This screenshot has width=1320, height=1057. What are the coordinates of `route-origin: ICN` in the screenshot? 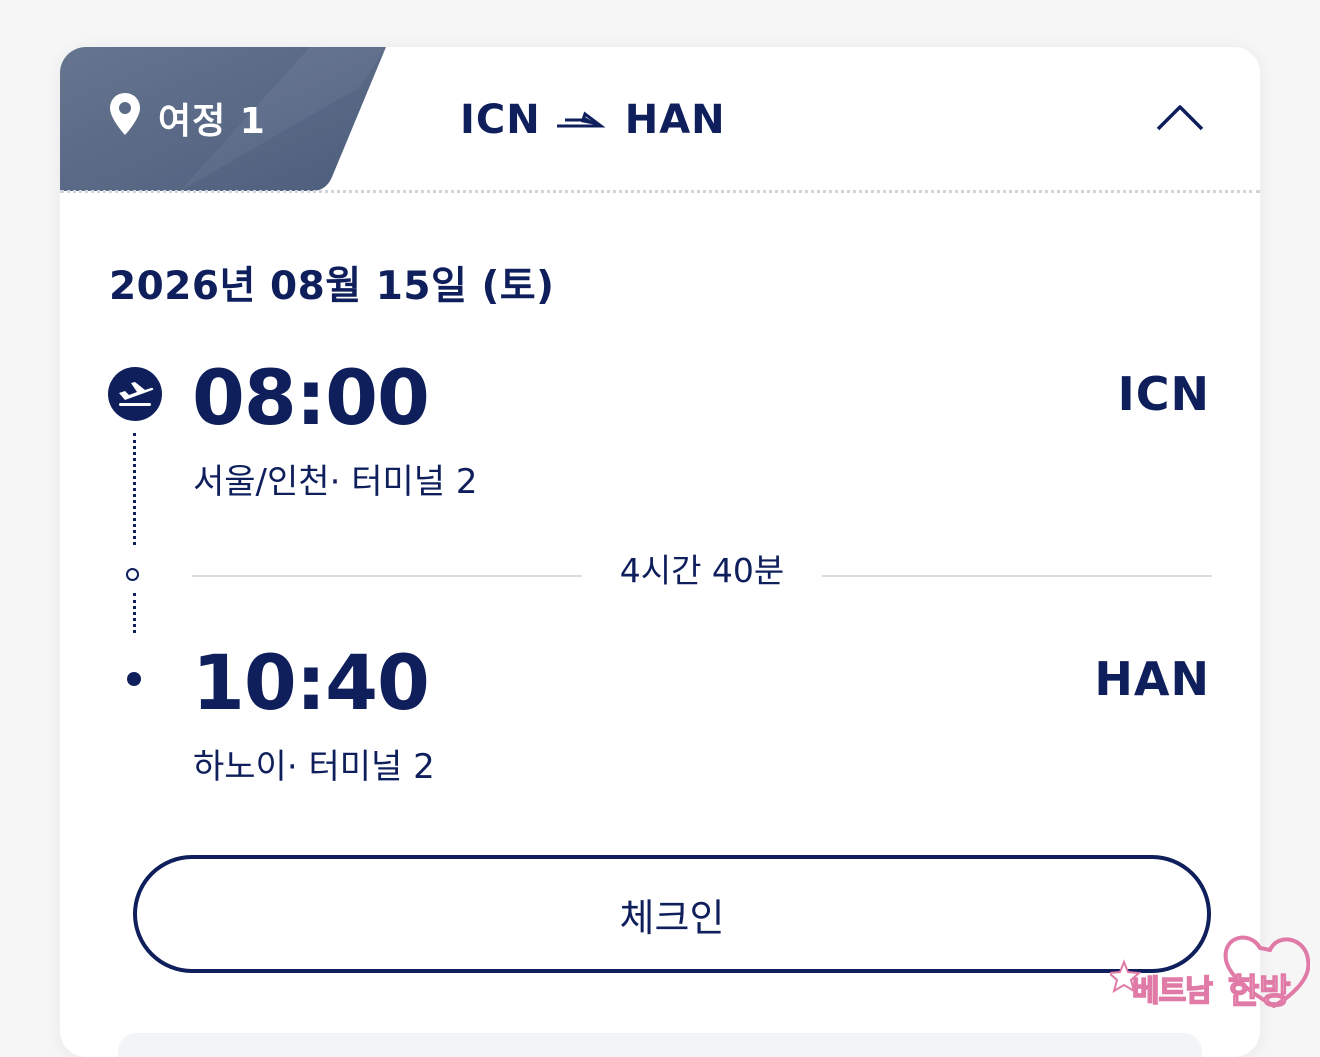 It's located at (500, 120).